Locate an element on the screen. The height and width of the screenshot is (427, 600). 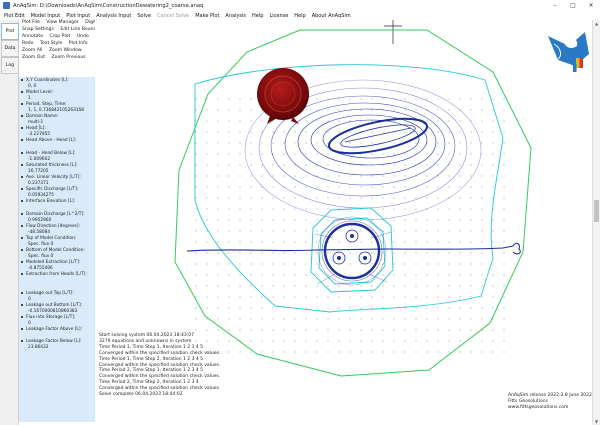
prop-value: 1 is located at coordinates (29, 98).